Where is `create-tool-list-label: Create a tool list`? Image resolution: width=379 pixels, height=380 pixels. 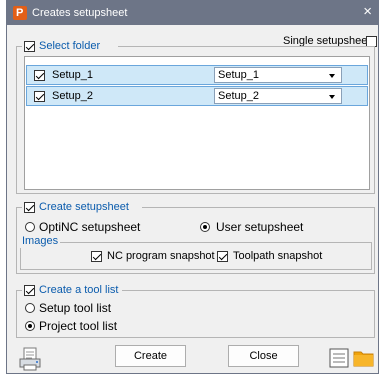 create-tool-list-label: Create a tool list is located at coordinates (79, 290).